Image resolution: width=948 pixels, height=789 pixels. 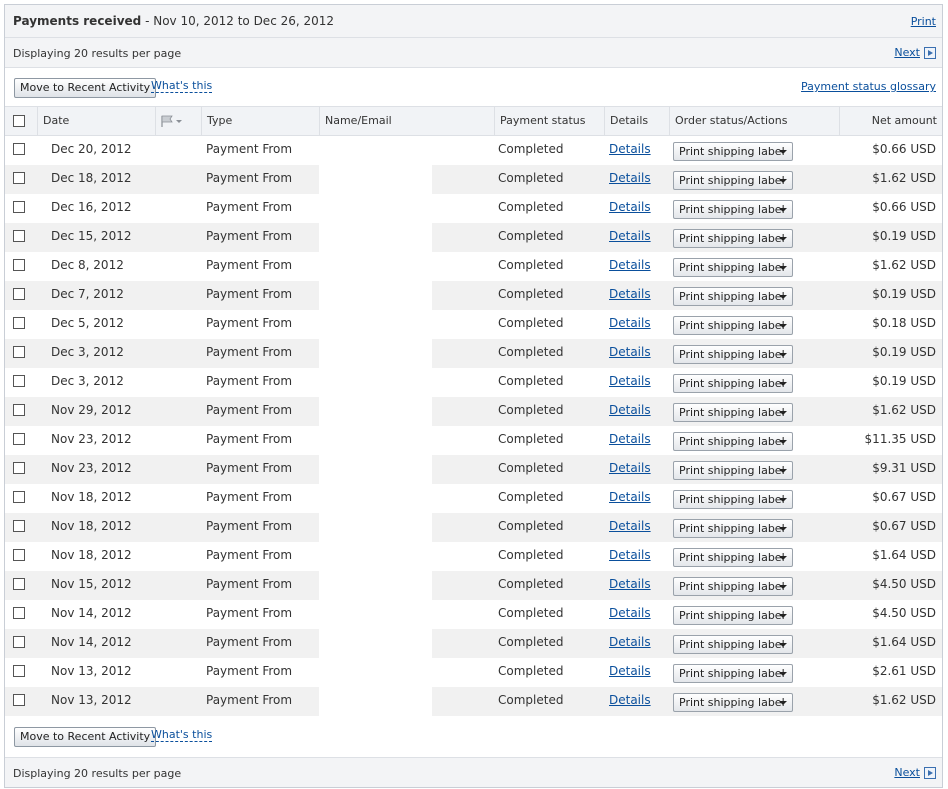 What do you see at coordinates (260, 121) in the screenshot?
I see `col-type: Type` at bounding box center [260, 121].